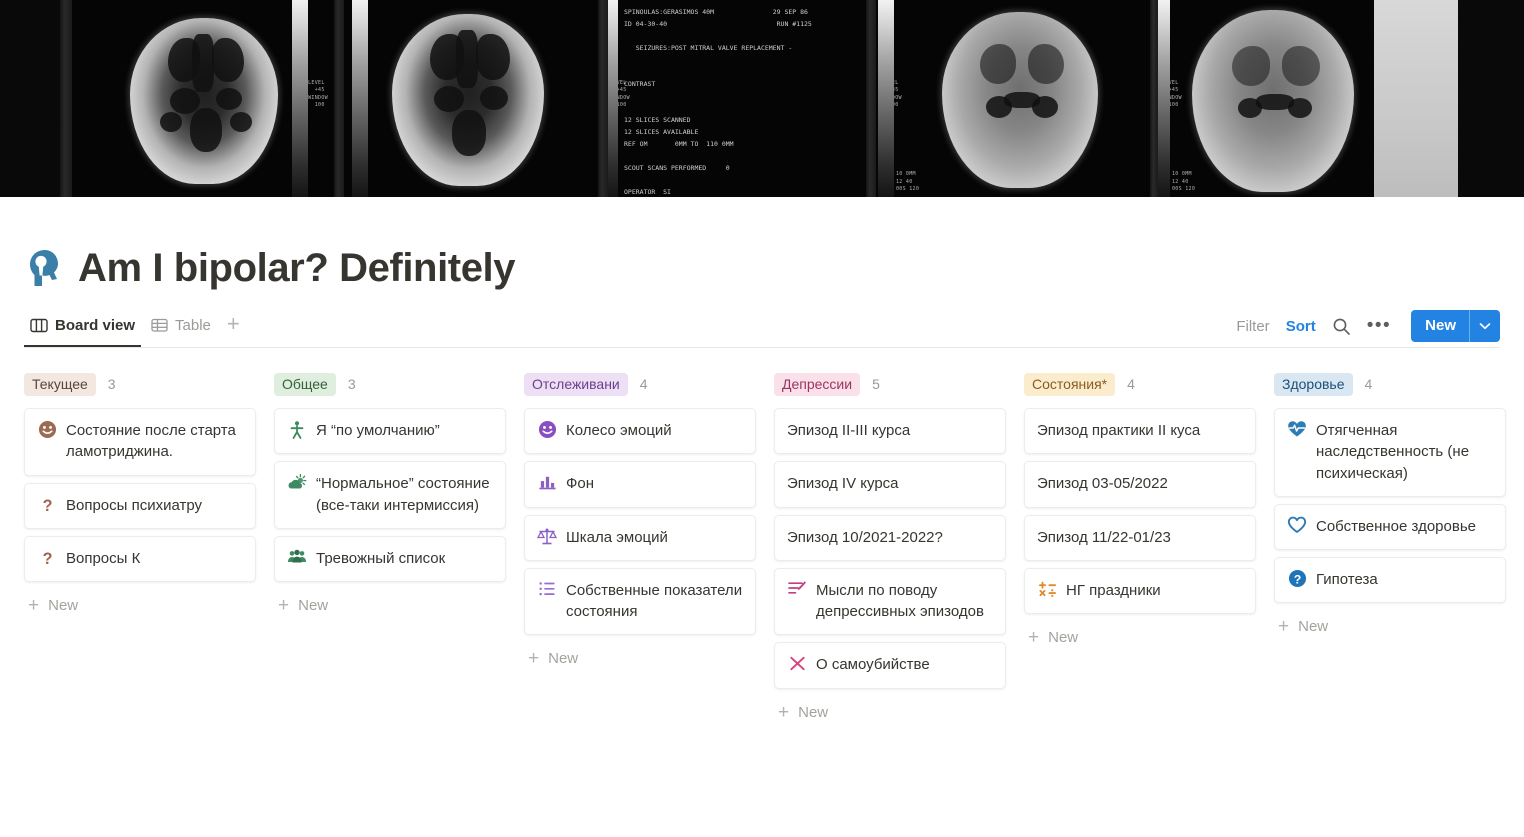  I want to click on board-card: НГ праздники, so click(1140, 591).